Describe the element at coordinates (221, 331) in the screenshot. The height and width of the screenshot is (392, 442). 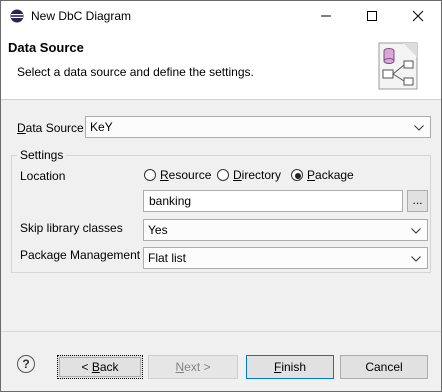
I see `footer-divider` at that location.